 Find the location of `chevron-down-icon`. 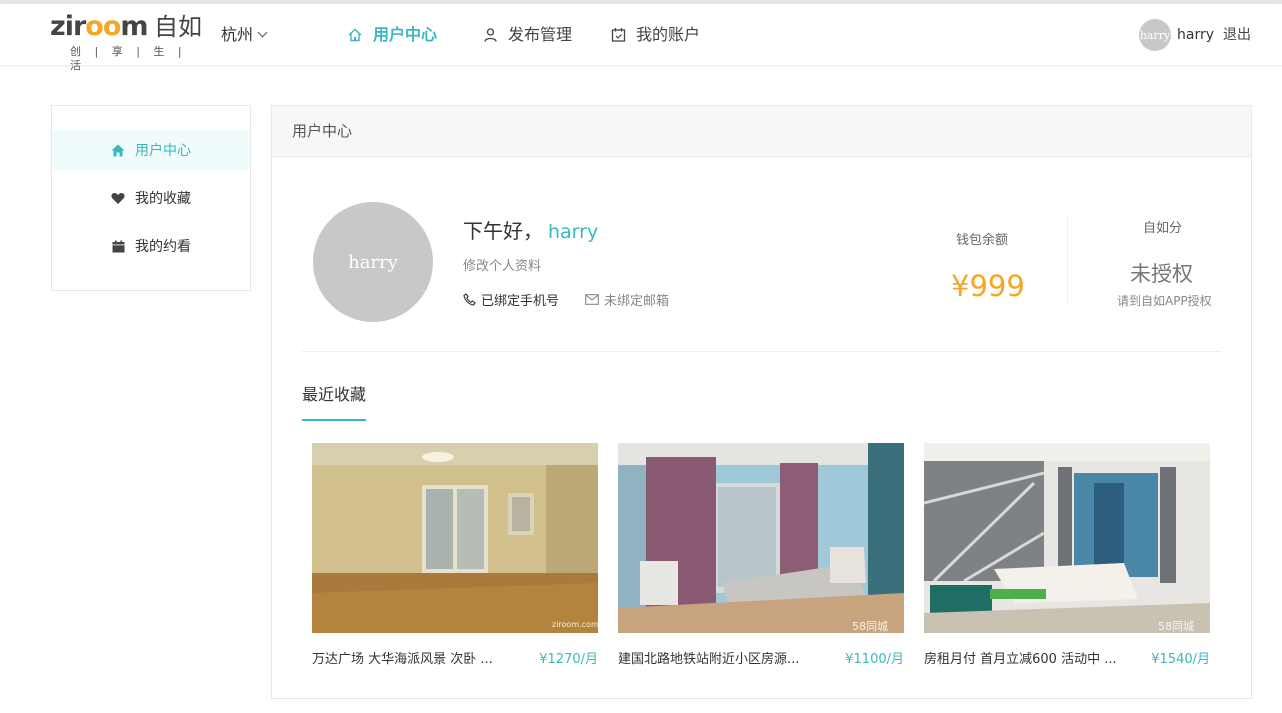

chevron-down-icon is located at coordinates (262, 32).